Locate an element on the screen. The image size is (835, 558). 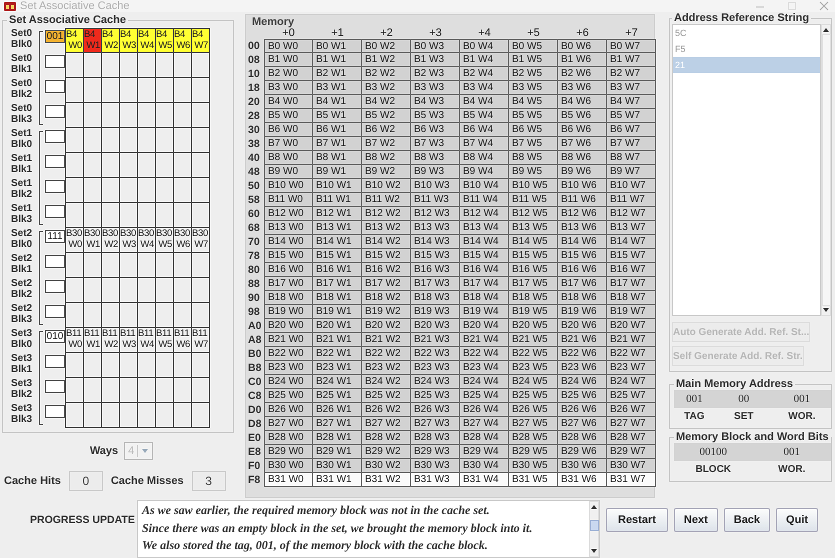
row-address: D0 is located at coordinates (254, 410).